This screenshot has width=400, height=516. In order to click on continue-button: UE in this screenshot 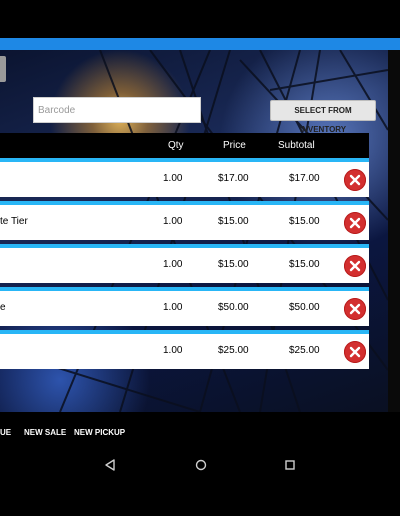, I will do `click(5, 432)`.